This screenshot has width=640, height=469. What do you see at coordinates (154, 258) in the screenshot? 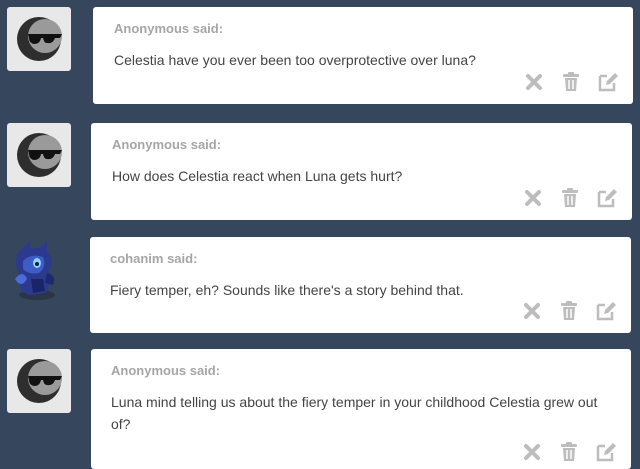
I see `asker-name: cohanim said:` at bounding box center [154, 258].